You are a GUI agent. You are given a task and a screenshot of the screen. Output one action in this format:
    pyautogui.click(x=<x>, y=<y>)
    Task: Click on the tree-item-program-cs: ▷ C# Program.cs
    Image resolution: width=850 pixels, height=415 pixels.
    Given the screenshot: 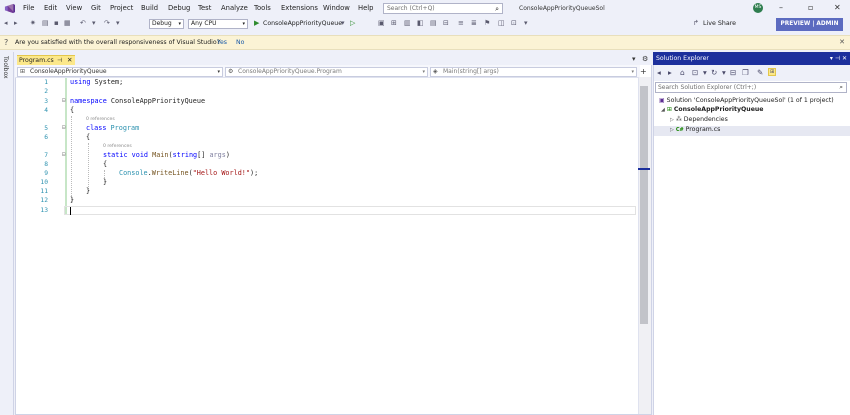 What is the action you would take?
    pyautogui.click(x=695, y=129)
    